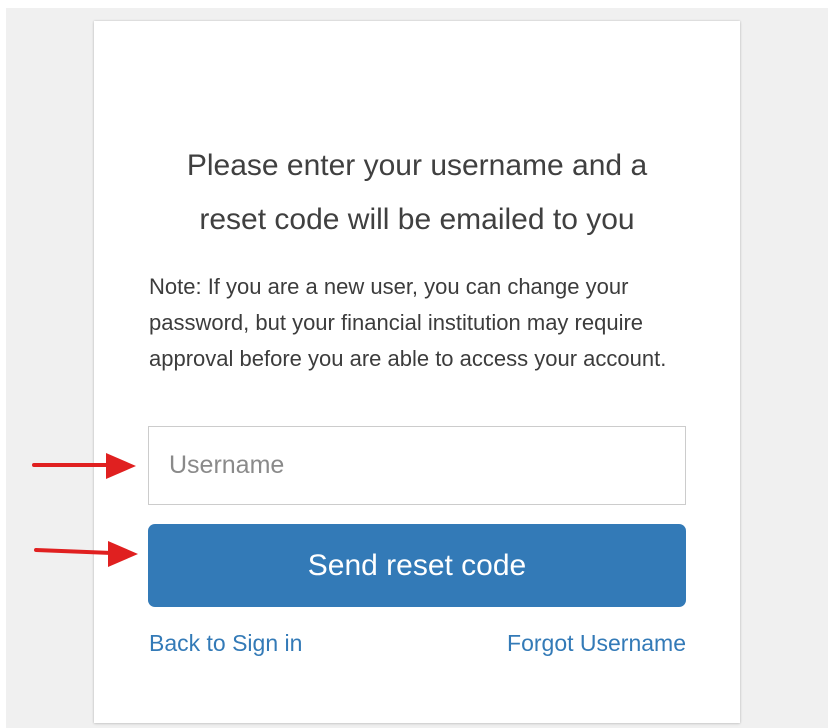  Describe the element at coordinates (84, 466) in the screenshot. I see `annotation-arrow-username-icon` at that location.